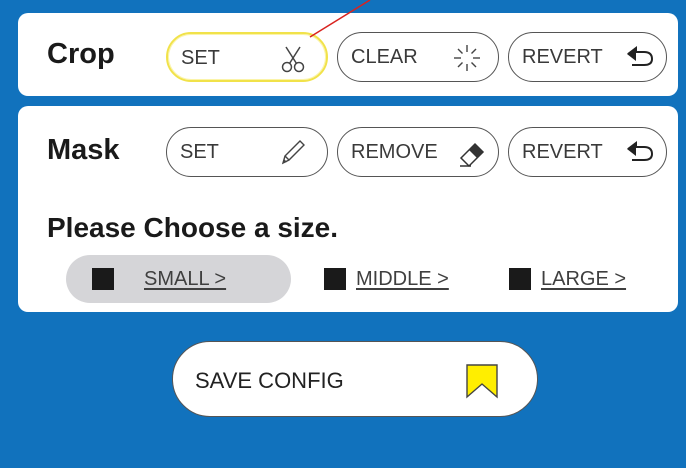 The image size is (686, 468). I want to click on save-config-label: SAVE CONFIG, so click(269, 380).